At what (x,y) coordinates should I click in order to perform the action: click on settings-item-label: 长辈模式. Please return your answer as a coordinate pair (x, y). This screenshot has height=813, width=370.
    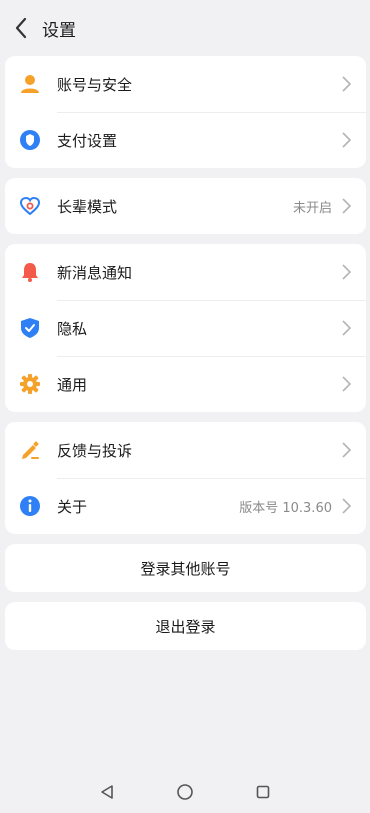
    Looking at the image, I should click on (87, 206).